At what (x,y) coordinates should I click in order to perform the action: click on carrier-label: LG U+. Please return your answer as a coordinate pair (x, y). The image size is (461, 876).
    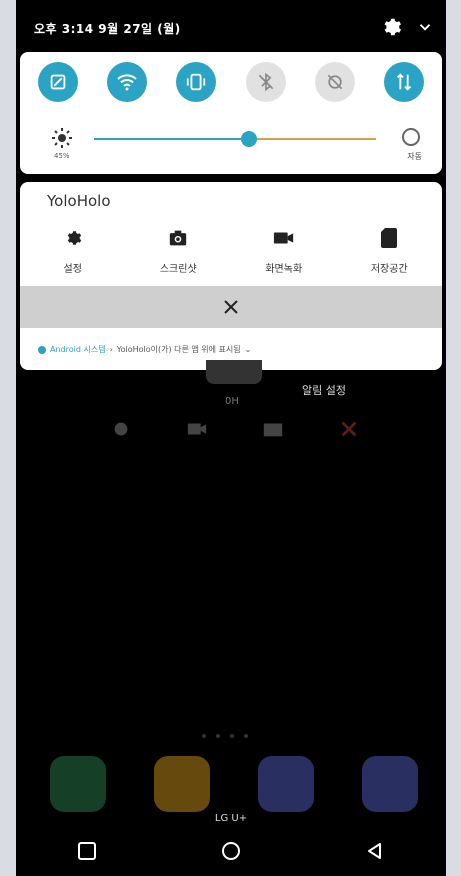
    Looking at the image, I should click on (231, 818).